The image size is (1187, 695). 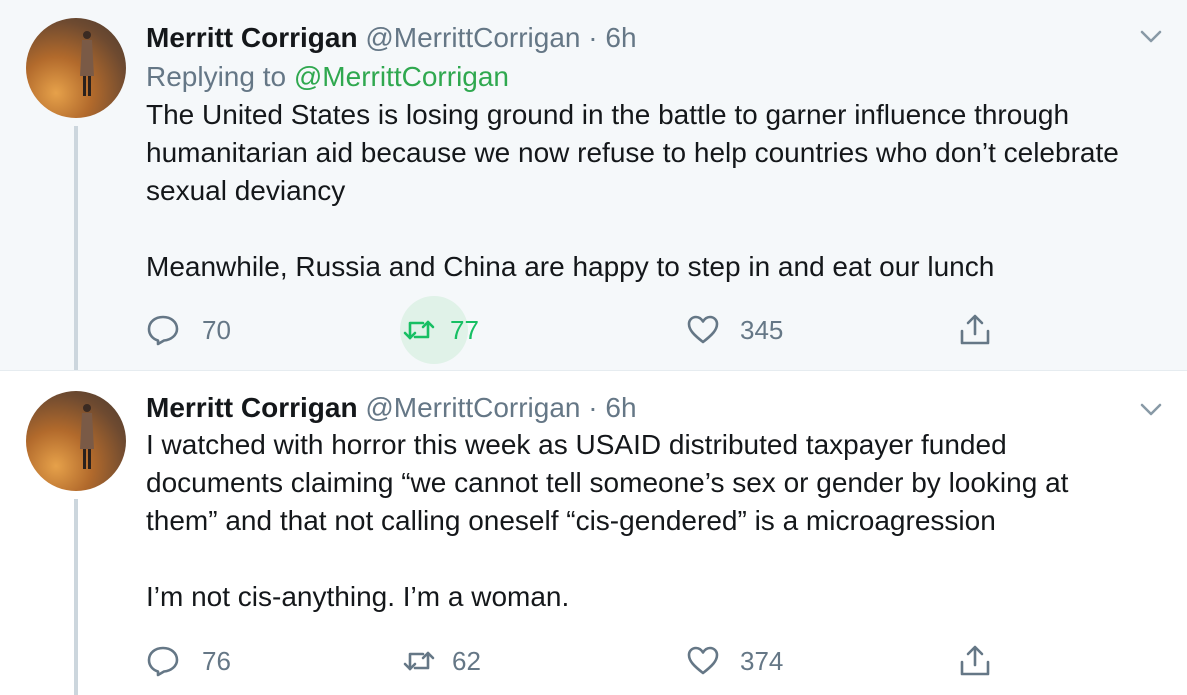 What do you see at coordinates (596, 330) in the screenshot?
I see `tweet-actions: 70 77 345` at bounding box center [596, 330].